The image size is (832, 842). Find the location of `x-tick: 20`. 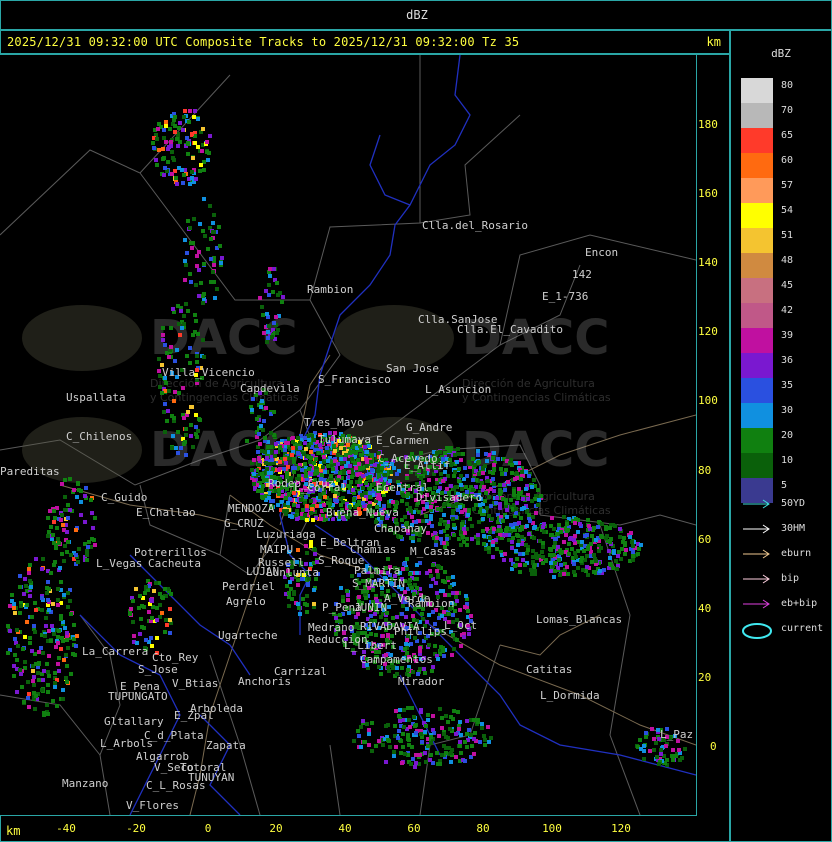

x-tick: 20 is located at coordinates (276, 828).